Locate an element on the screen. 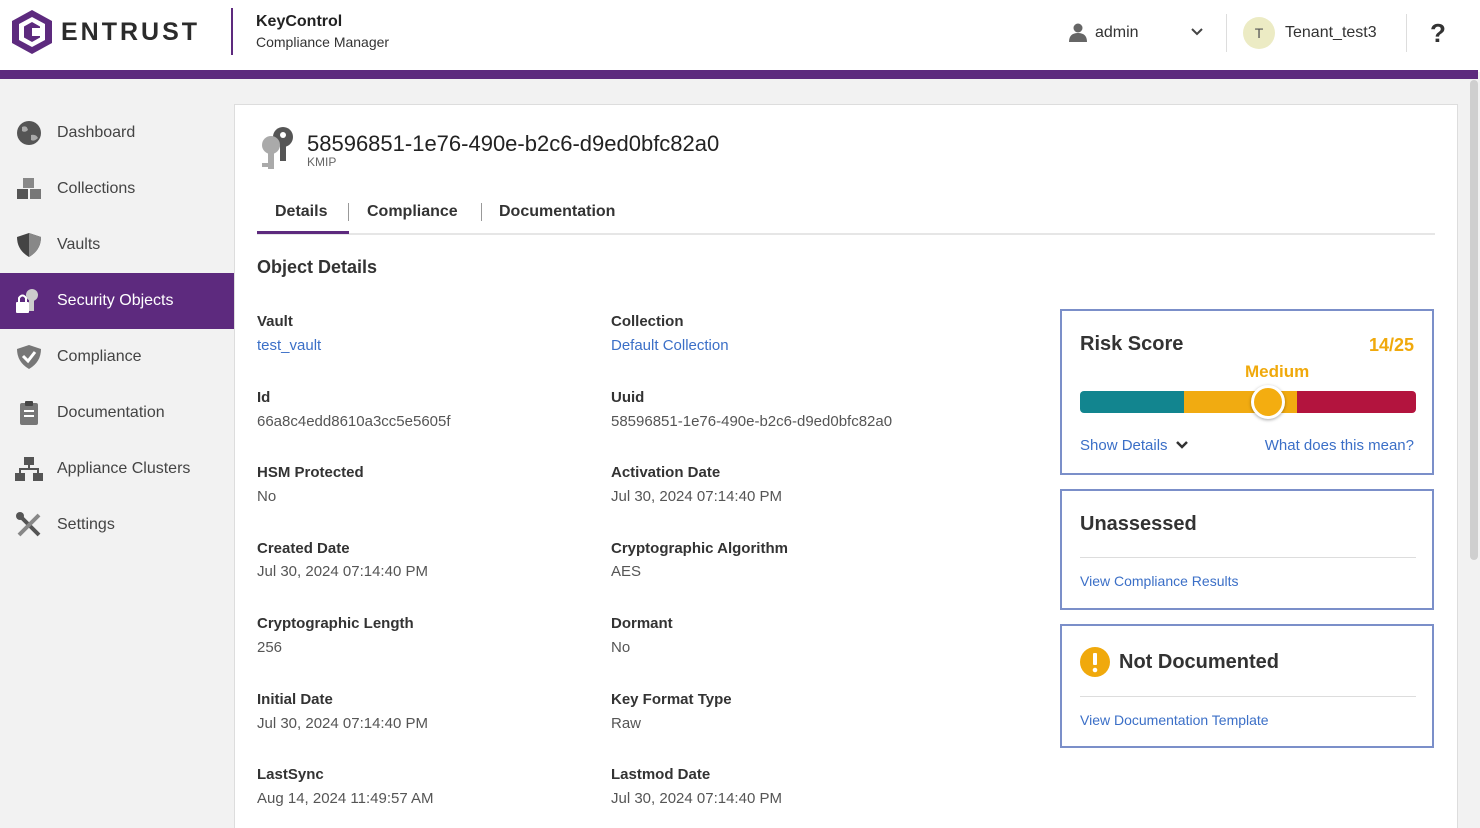  sidebar-item-compliance: Compliance is located at coordinates (117, 357).